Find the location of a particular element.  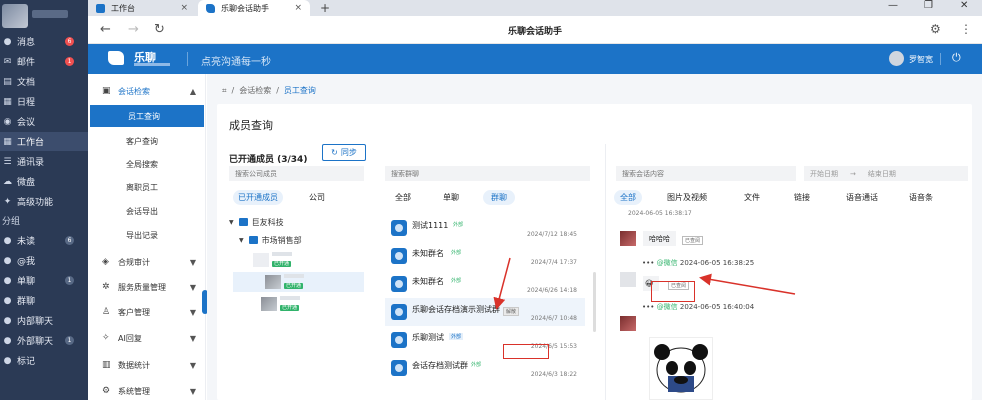

scrollbar is located at coordinates (594, 302).